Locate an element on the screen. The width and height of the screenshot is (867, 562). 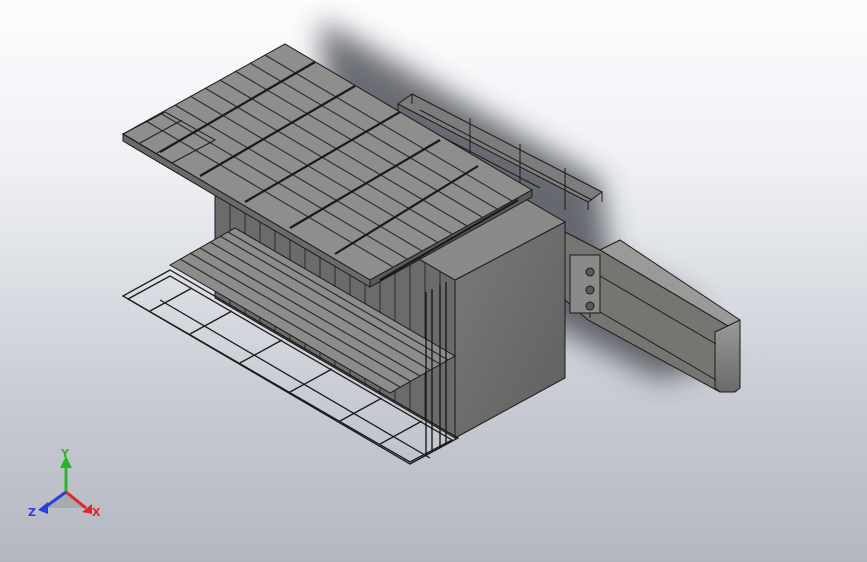
orientation-triad: Y X Z is located at coordinates (66, 485).